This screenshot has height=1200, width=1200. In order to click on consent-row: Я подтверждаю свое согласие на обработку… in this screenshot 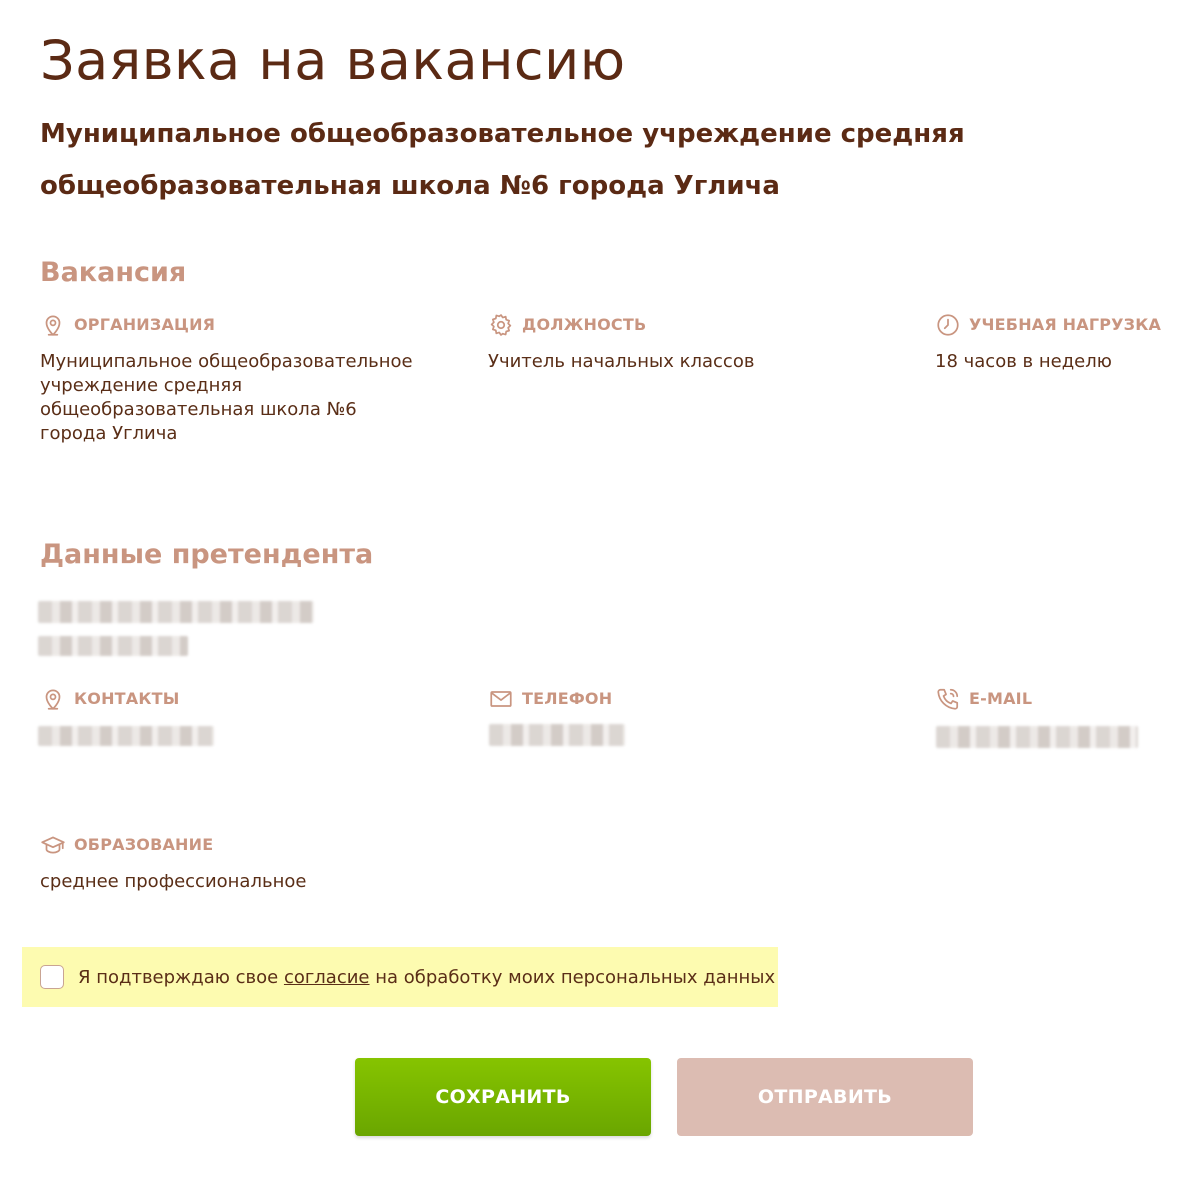, I will do `click(400, 977)`.